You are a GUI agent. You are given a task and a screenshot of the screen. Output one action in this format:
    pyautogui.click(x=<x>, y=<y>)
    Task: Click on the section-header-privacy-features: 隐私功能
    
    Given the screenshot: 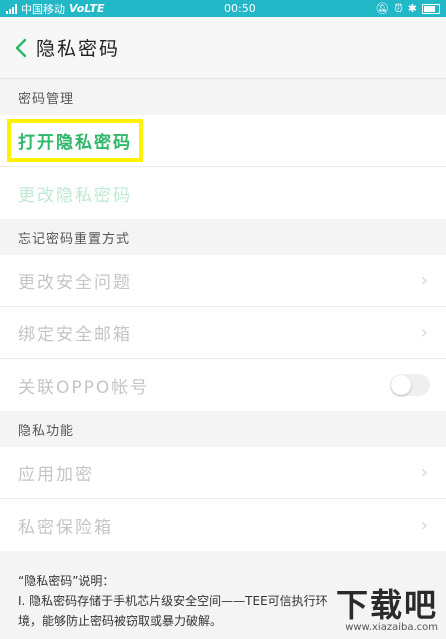 What is the action you would take?
    pyautogui.click(x=46, y=431)
    